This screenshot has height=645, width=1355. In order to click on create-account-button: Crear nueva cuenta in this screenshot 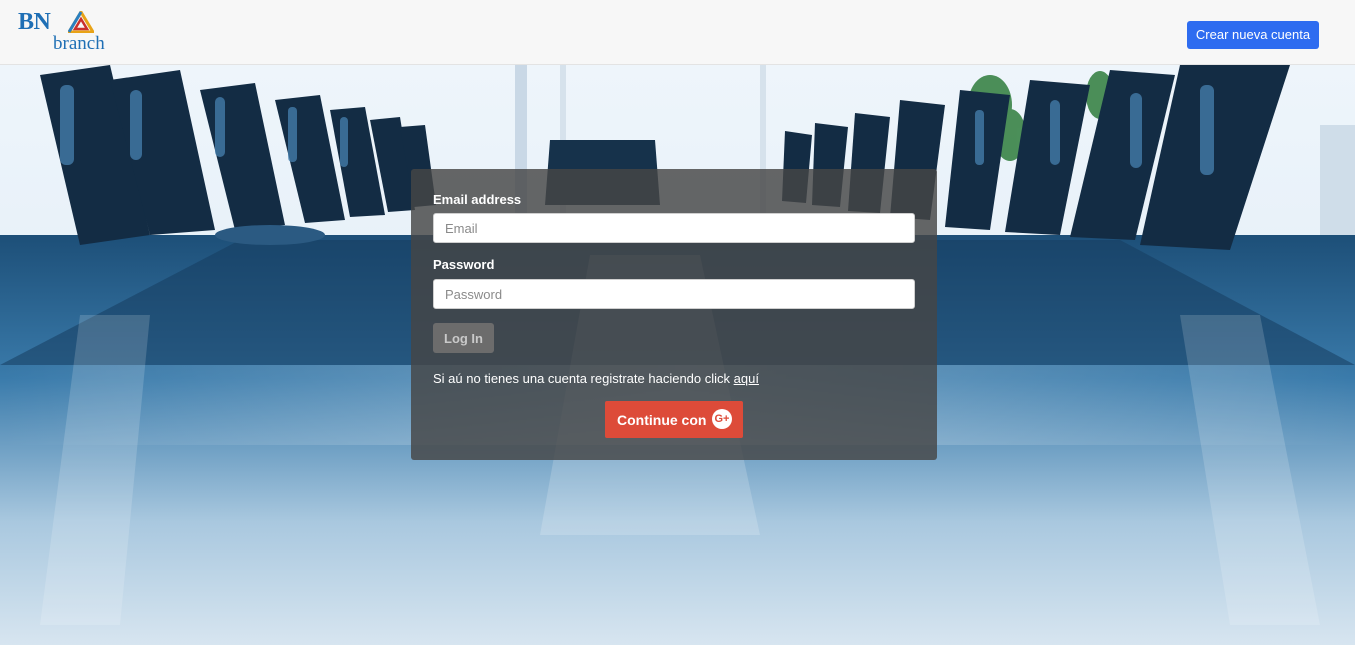, I will do `click(1253, 35)`.